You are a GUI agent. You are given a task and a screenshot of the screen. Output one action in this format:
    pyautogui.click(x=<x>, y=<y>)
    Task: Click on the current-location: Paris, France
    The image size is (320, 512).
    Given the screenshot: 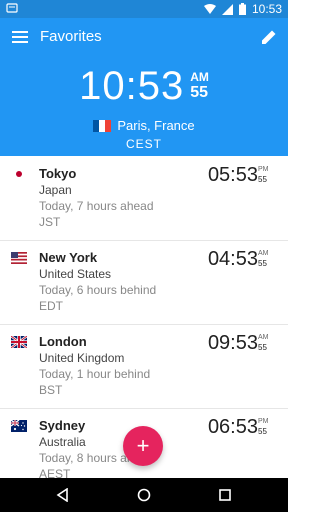 What is the action you would take?
    pyautogui.click(x=144, y=125)
    